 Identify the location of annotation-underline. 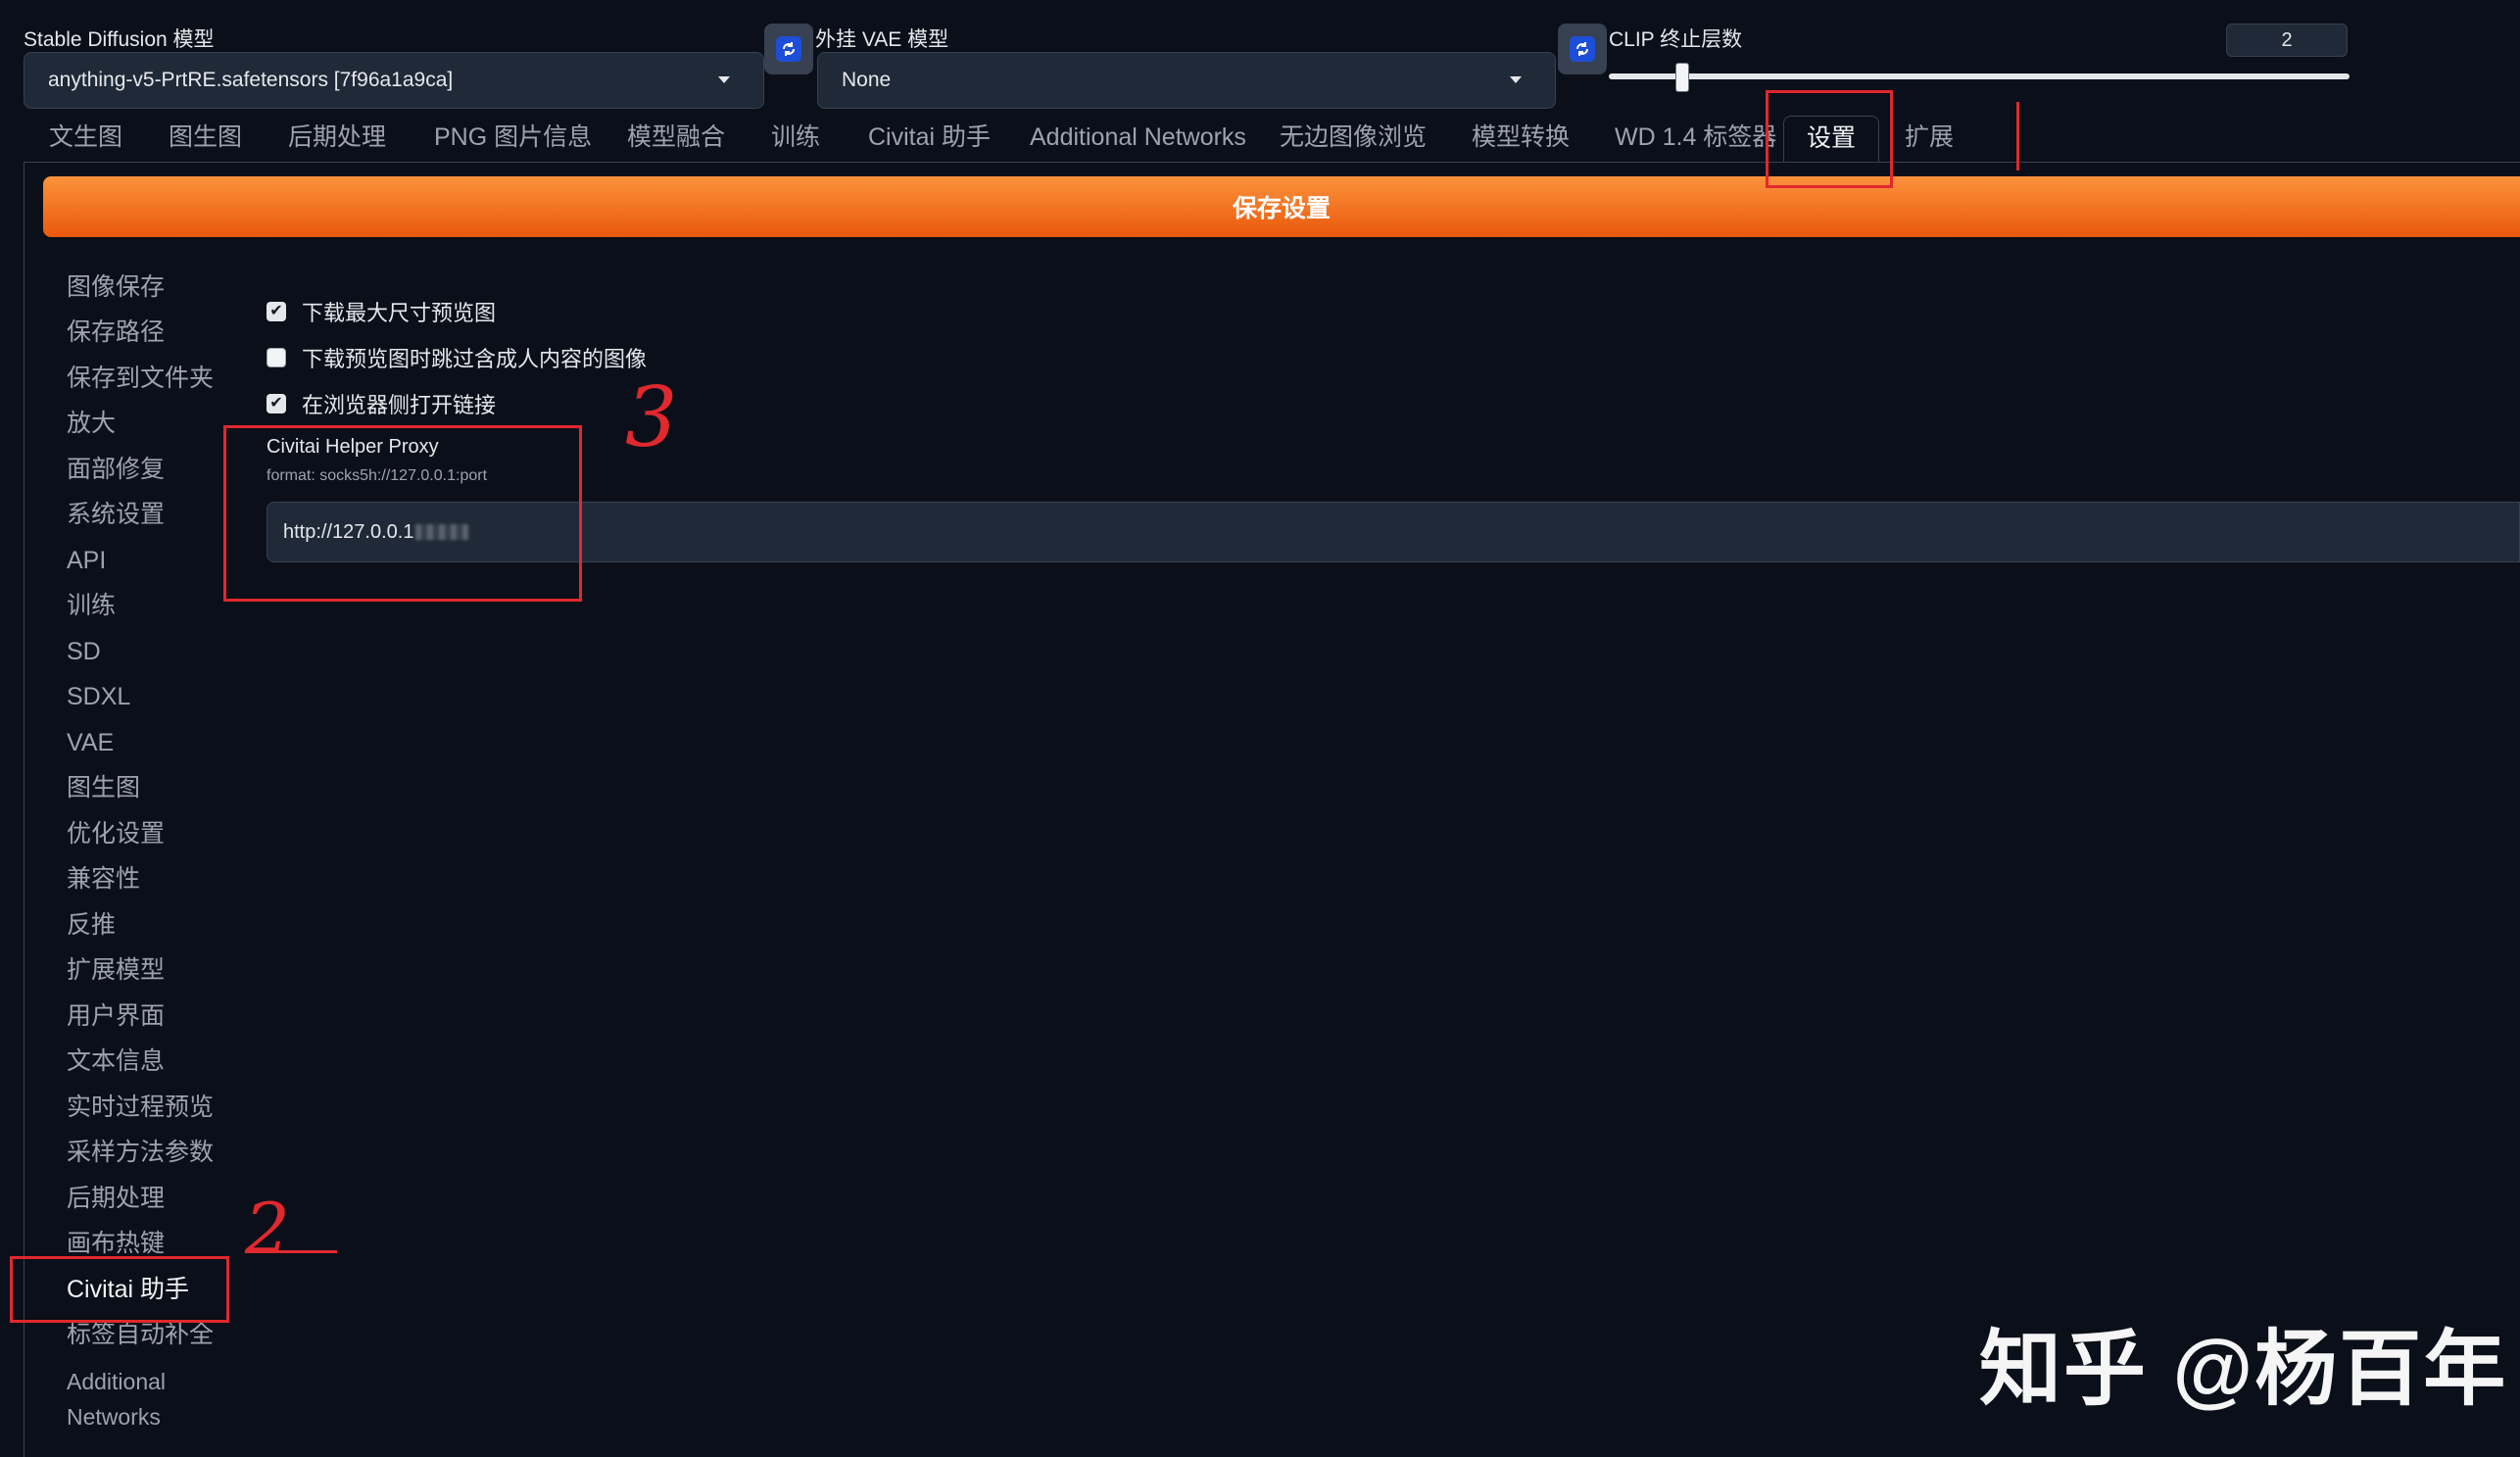
(291, 1251).